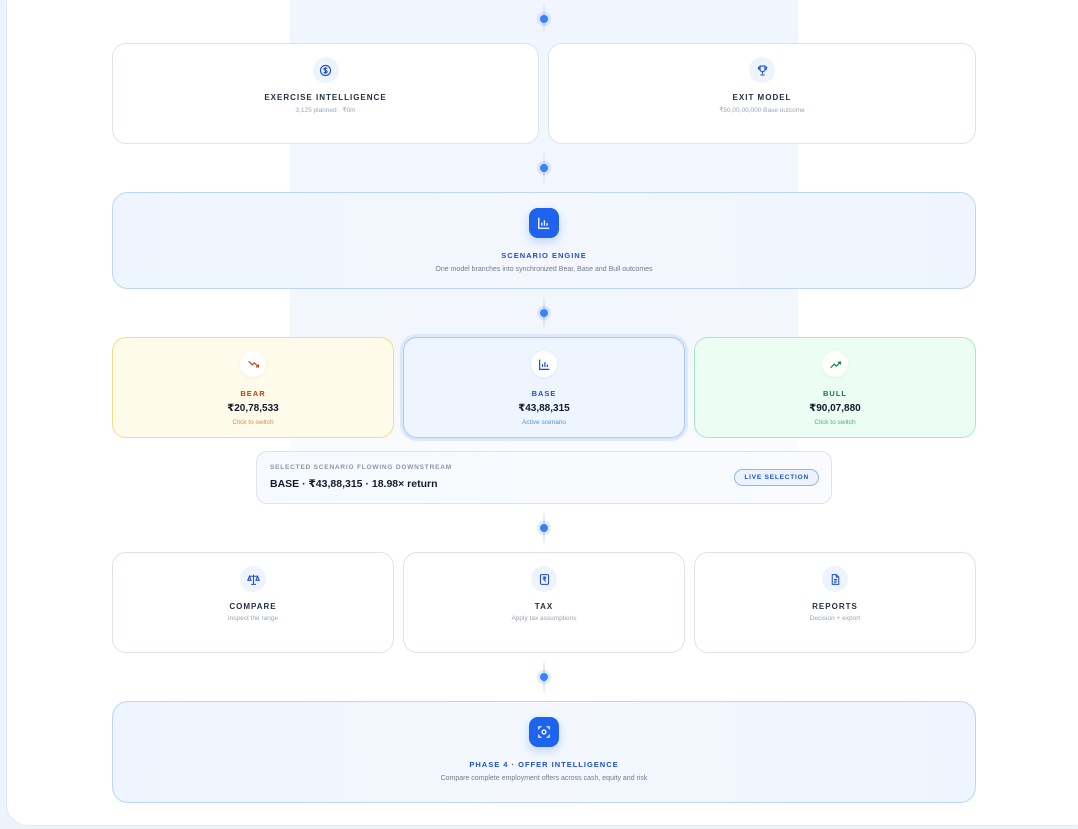  I want to click on scenario-label: BEAR, so click(253, 393).